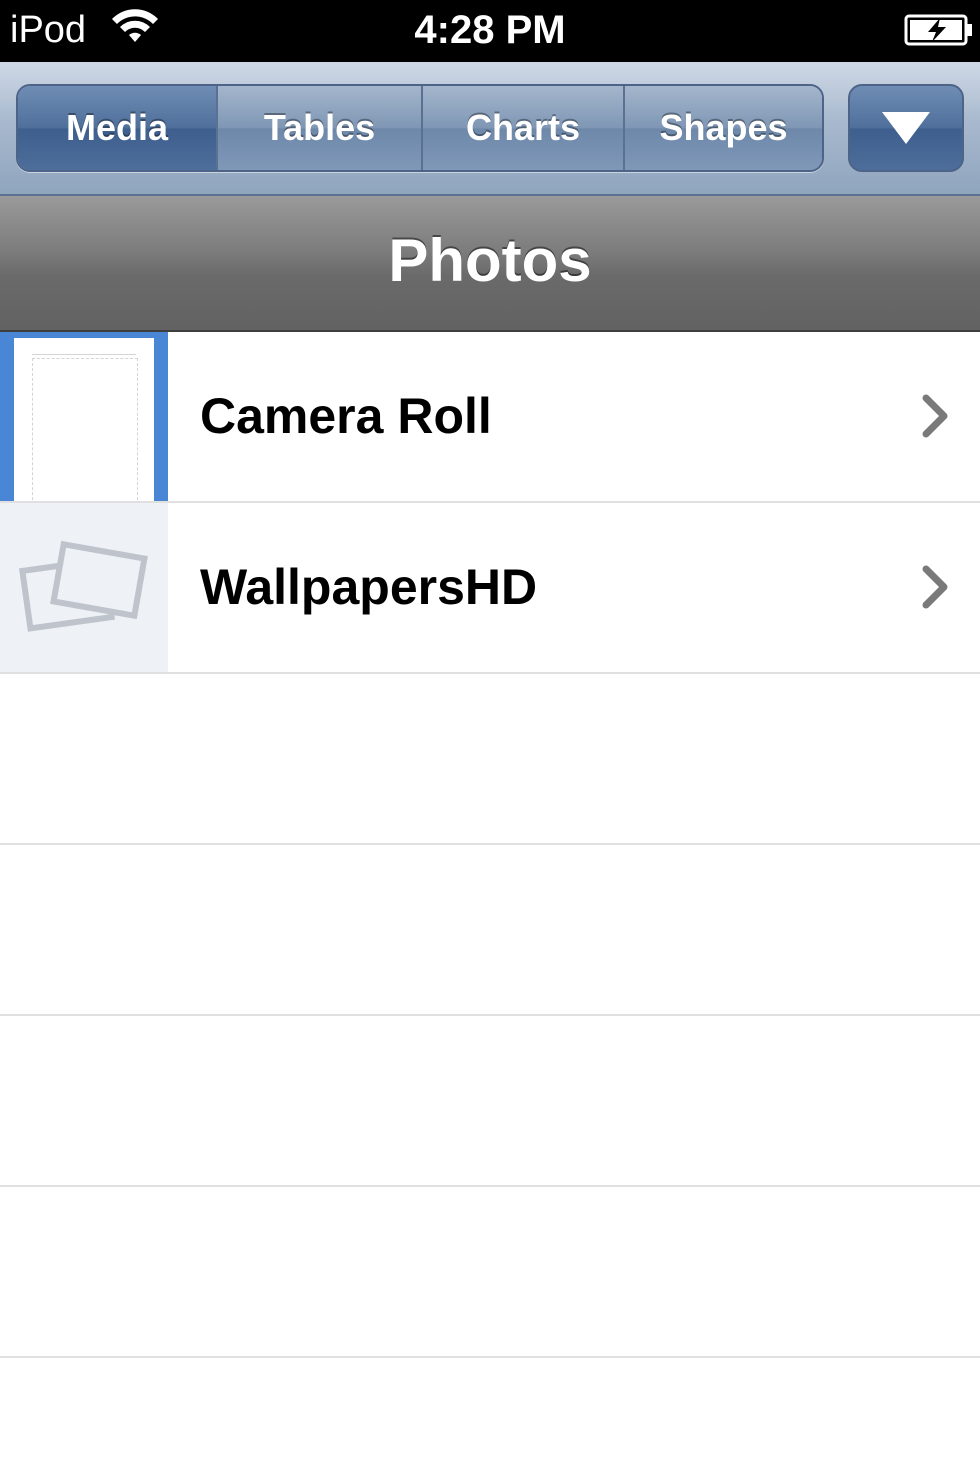 The image size is (980, 1470). I want to click on photo-placeholder-icon, so click(83, 586).